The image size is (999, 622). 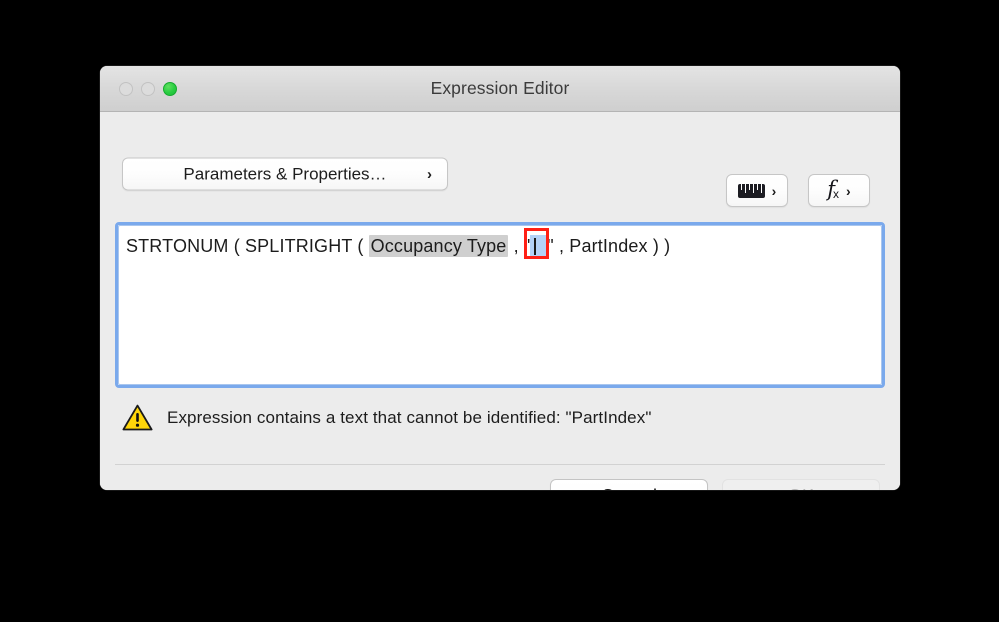 I want to click on window-title: Expression Editor, so click(x=500, y=88).